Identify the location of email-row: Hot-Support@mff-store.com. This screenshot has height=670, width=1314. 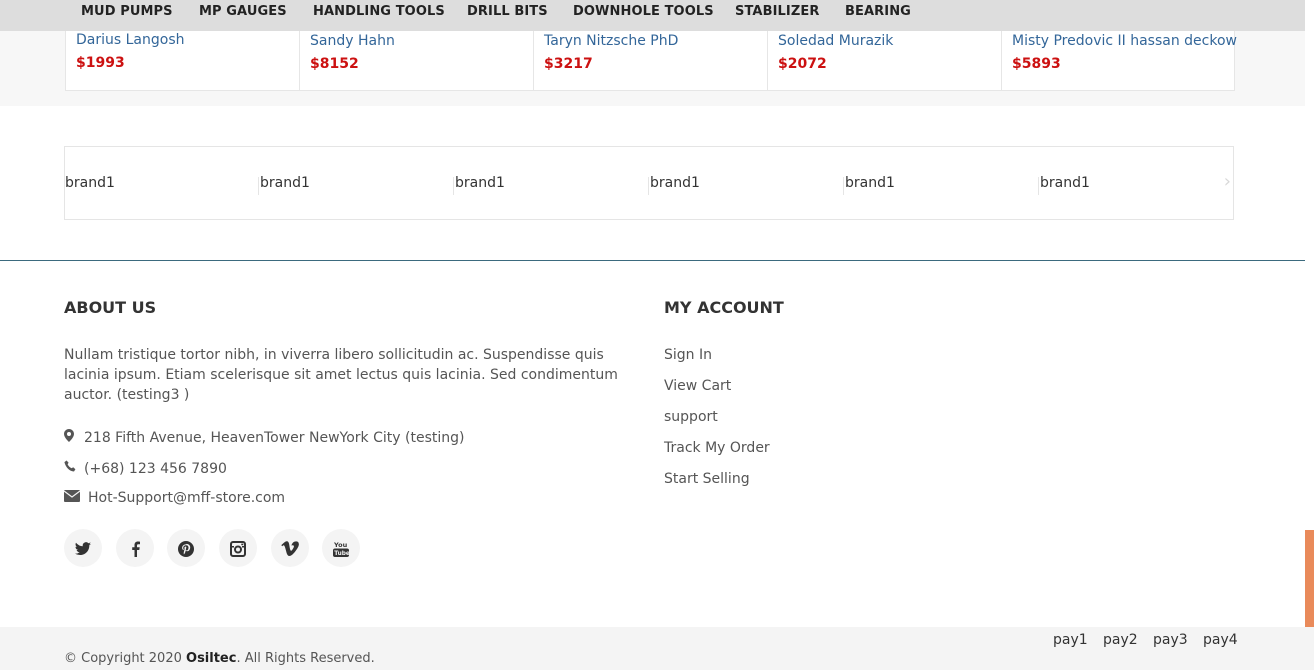
(174, 498).